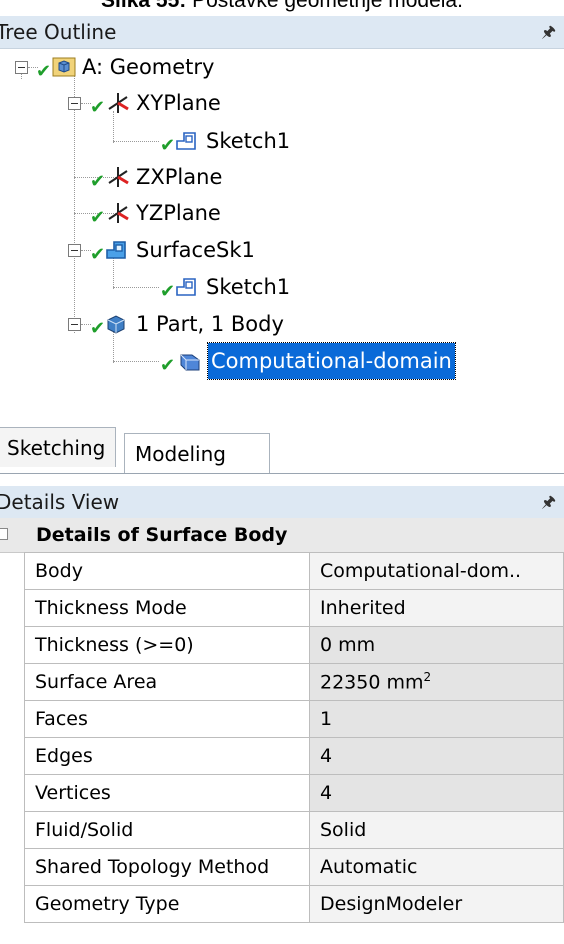 The image size is (564, 944). What do you see at coordinates (331, 361) in the screenshot?
I see `tree-node-label-selected: Computational-domain` at bounding box center [331, 361].